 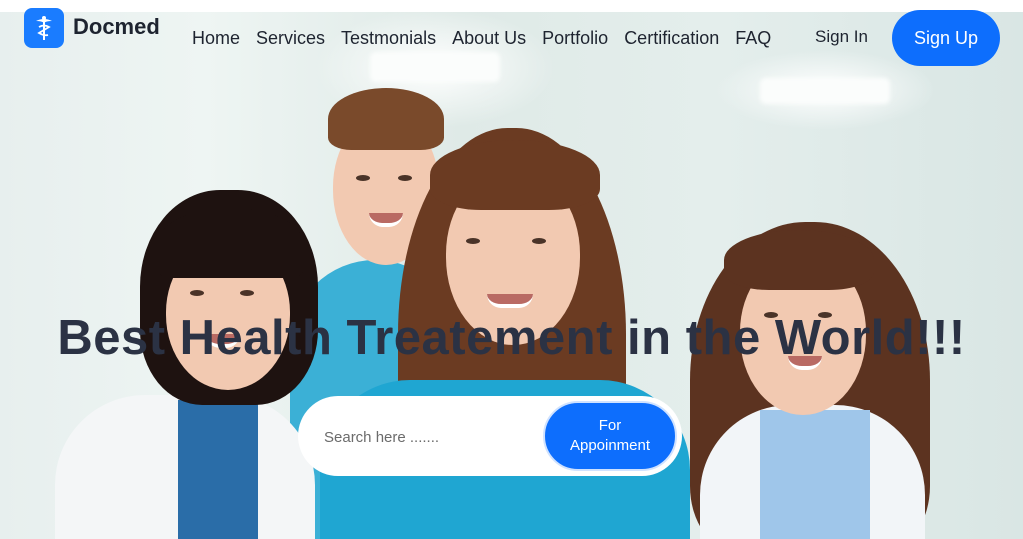 I want to click on caduceus-icon, so click(x=44, y=28).